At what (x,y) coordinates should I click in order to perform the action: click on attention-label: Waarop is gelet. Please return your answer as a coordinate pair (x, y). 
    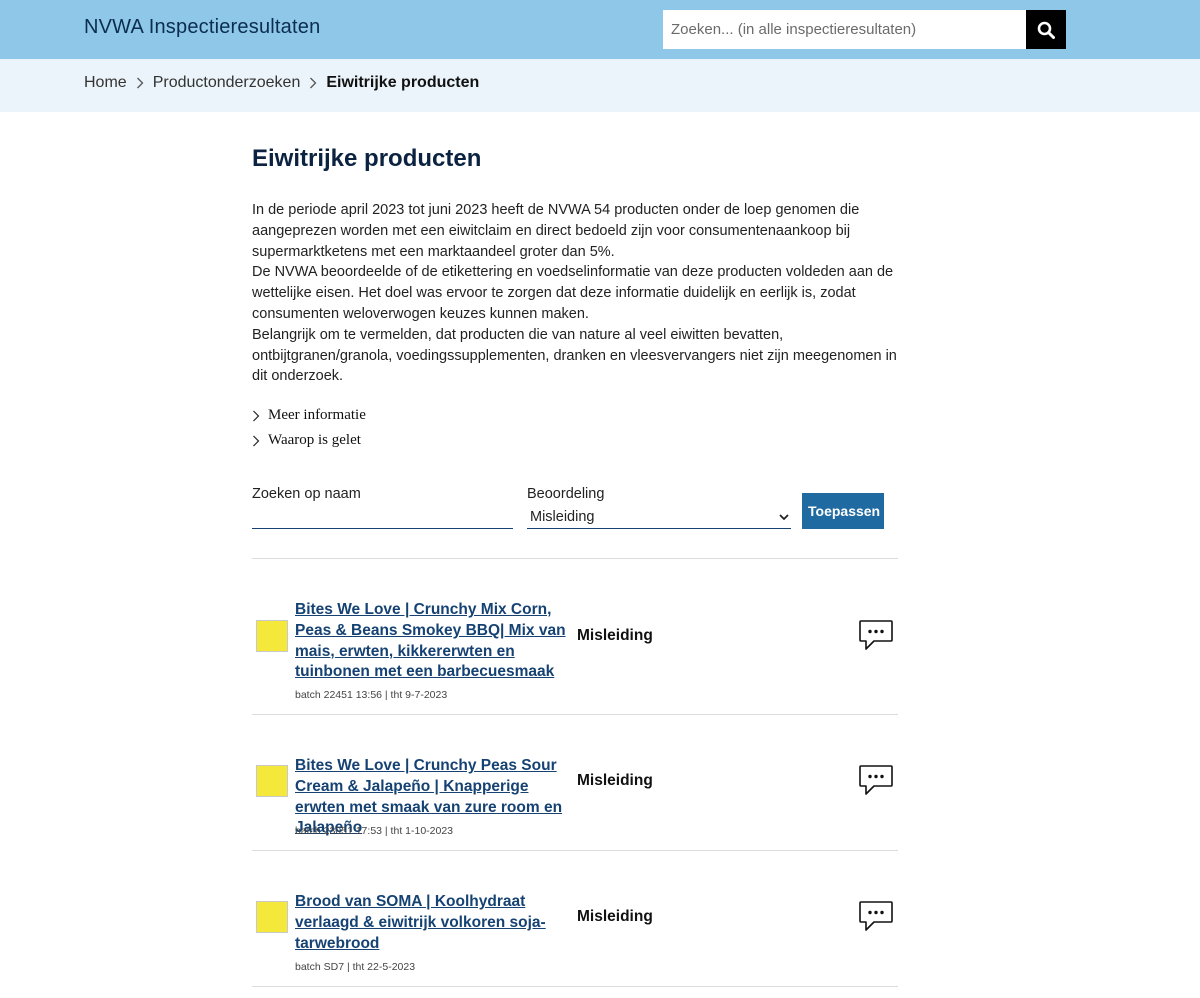
    Looking at the image, I should click on (314, 440).